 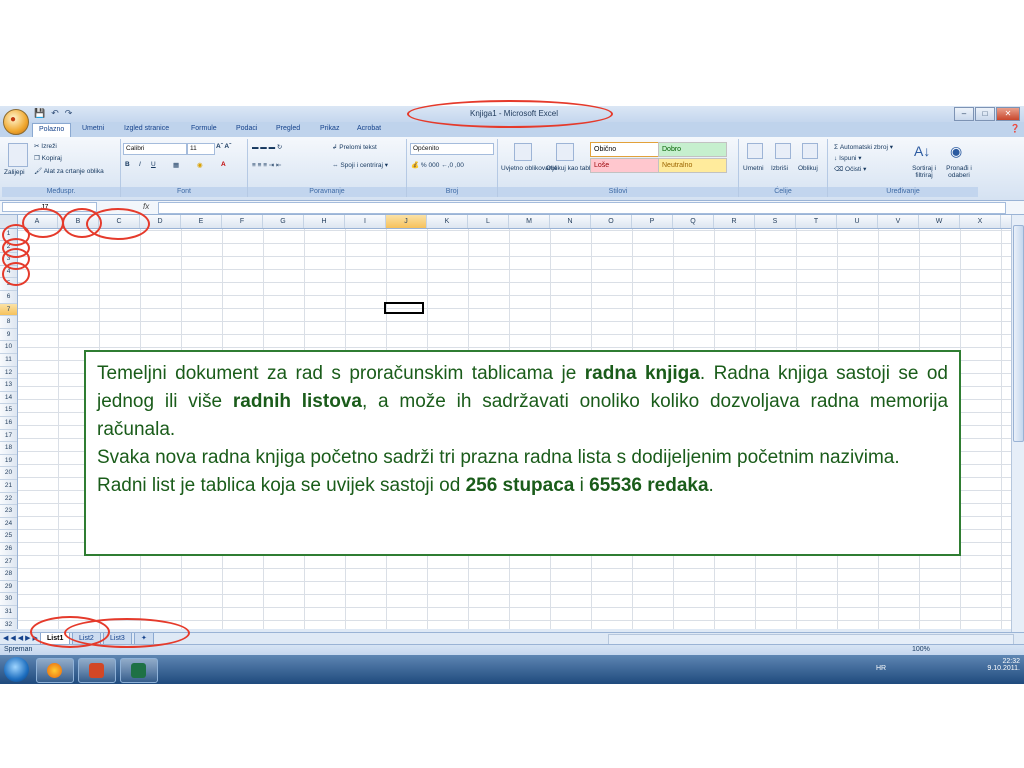 What do you see at coordinates (959, 172) in the screenshot?
I see `find-select-button: Pronađi i odaberi` at bounding box center [959, 172].